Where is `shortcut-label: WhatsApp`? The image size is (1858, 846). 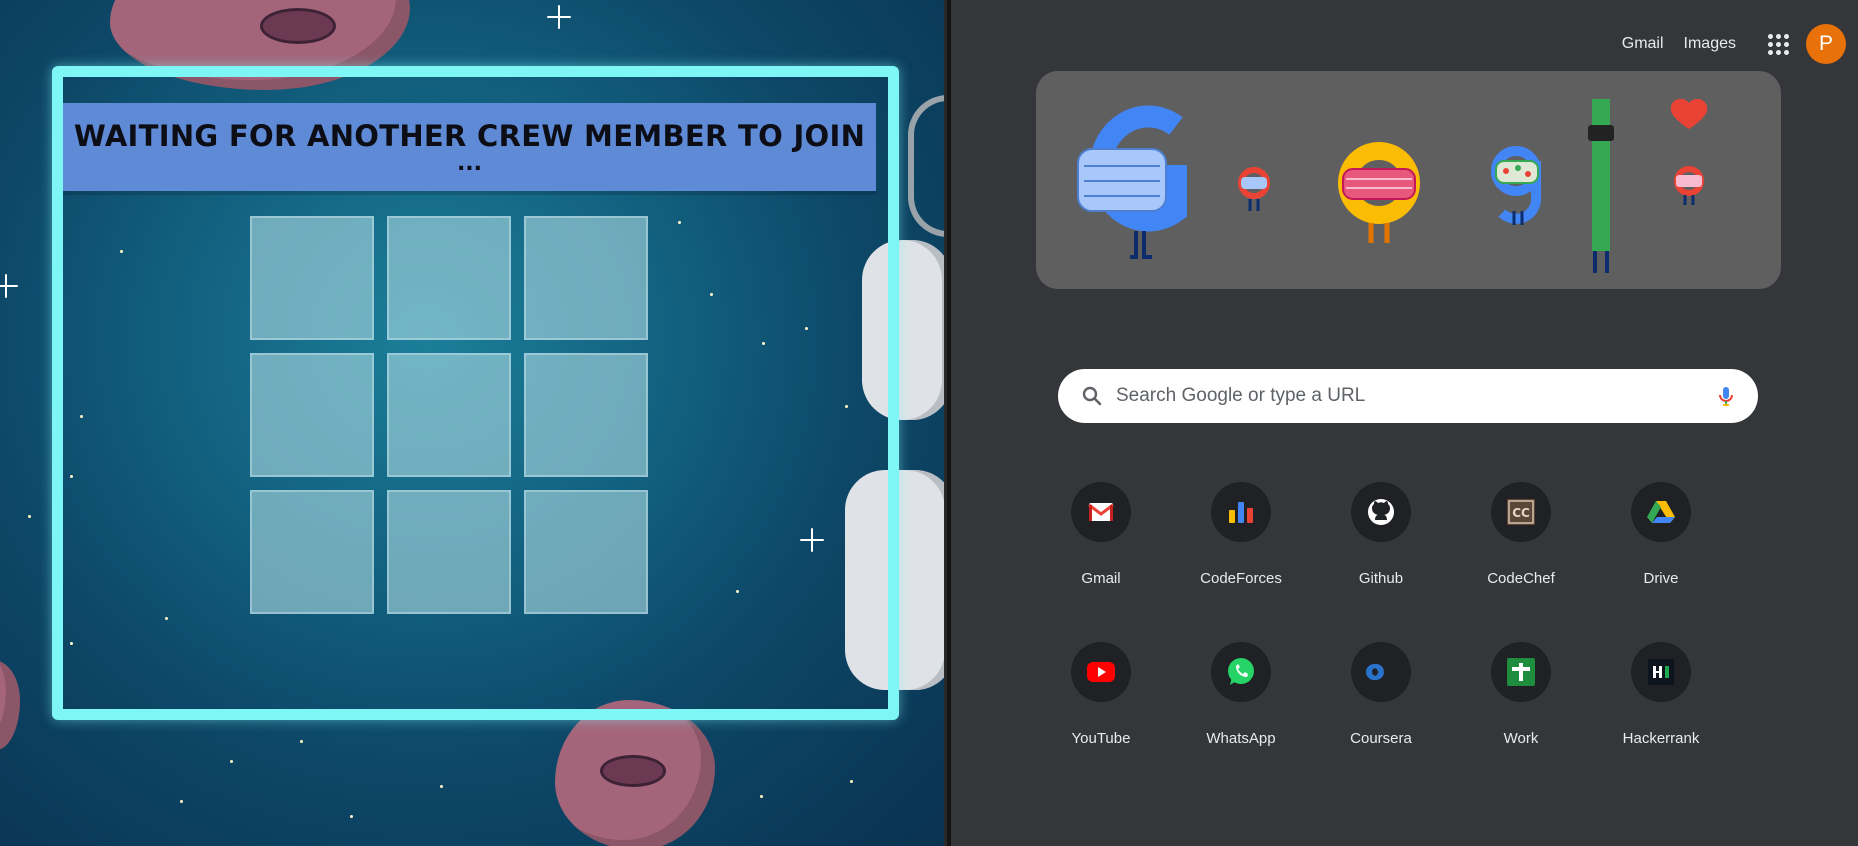
shortcut-label: WhatsApp is located at coordinates (1241, 738).